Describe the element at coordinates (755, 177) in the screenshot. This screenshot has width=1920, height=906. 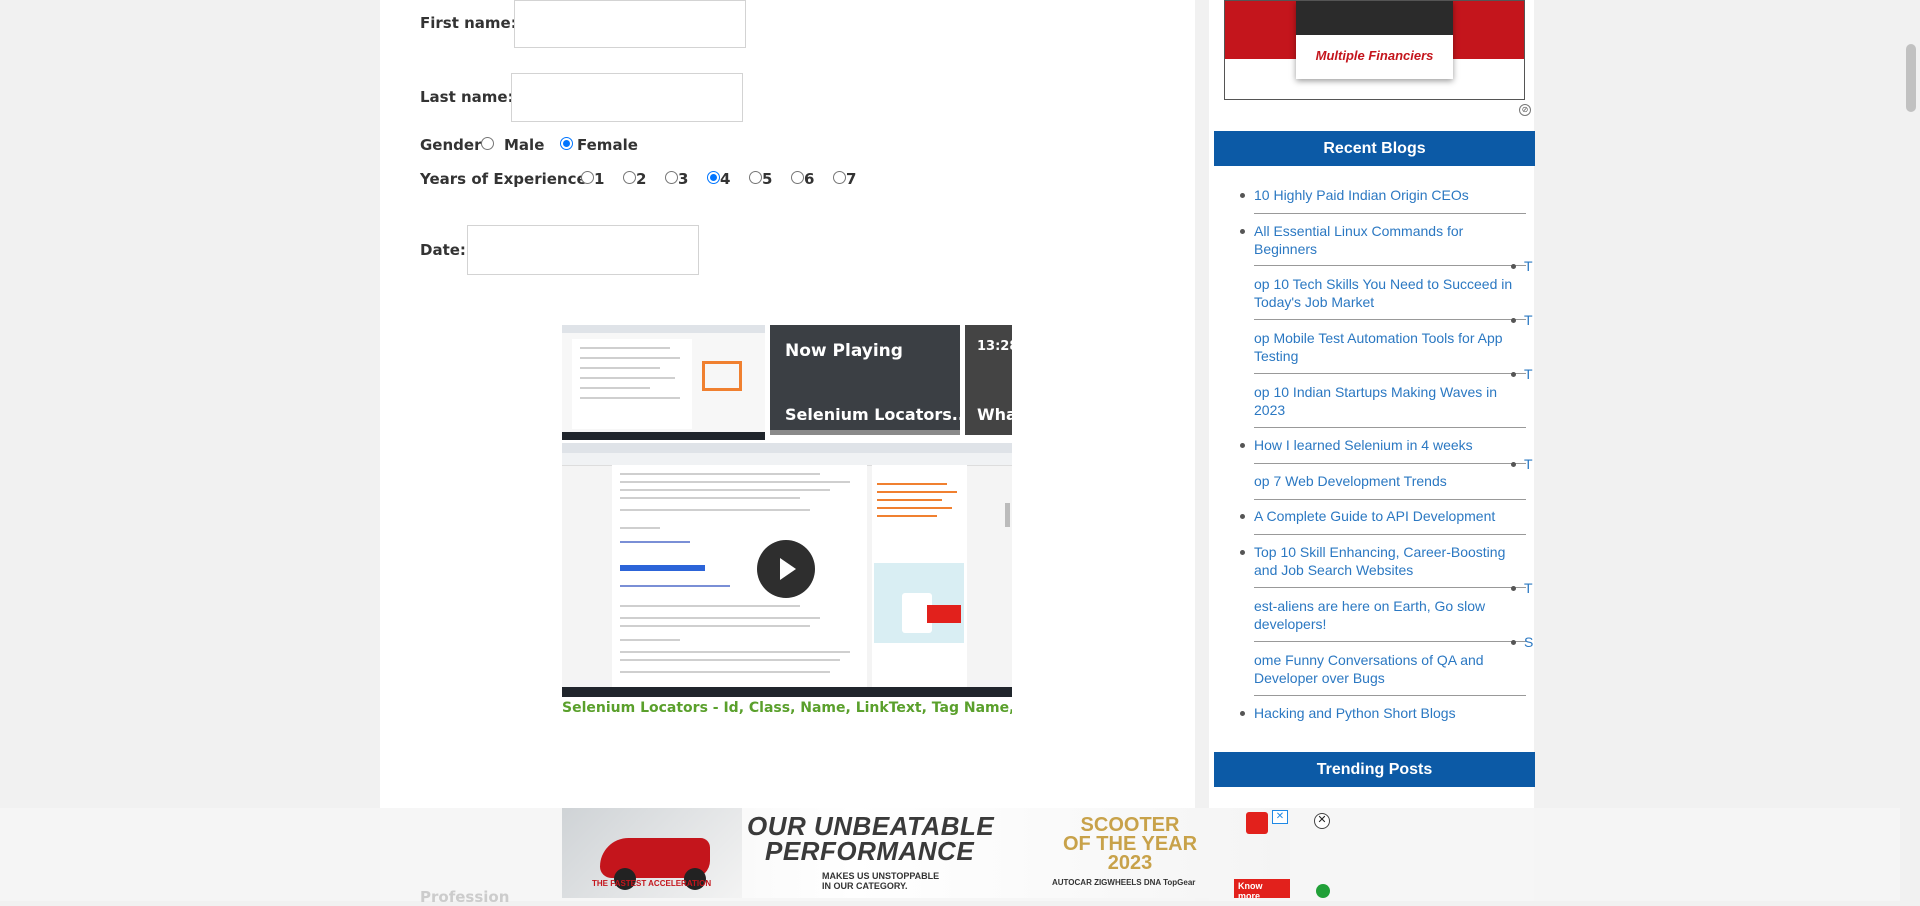
I see `experience-5-radio` at that location.